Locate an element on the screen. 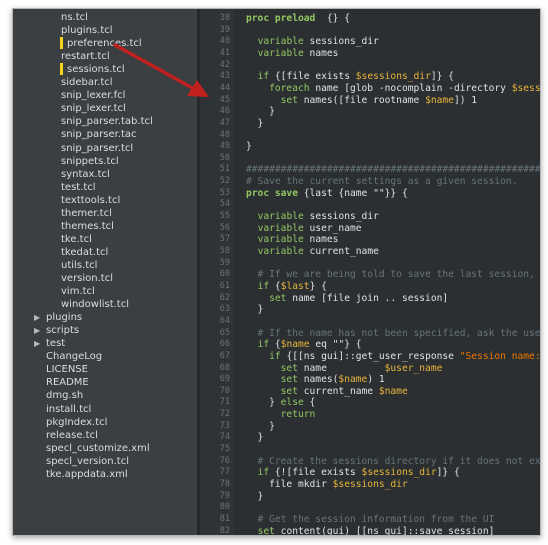  sidebar-file: version.tcl is located at coordinates (105, 278).